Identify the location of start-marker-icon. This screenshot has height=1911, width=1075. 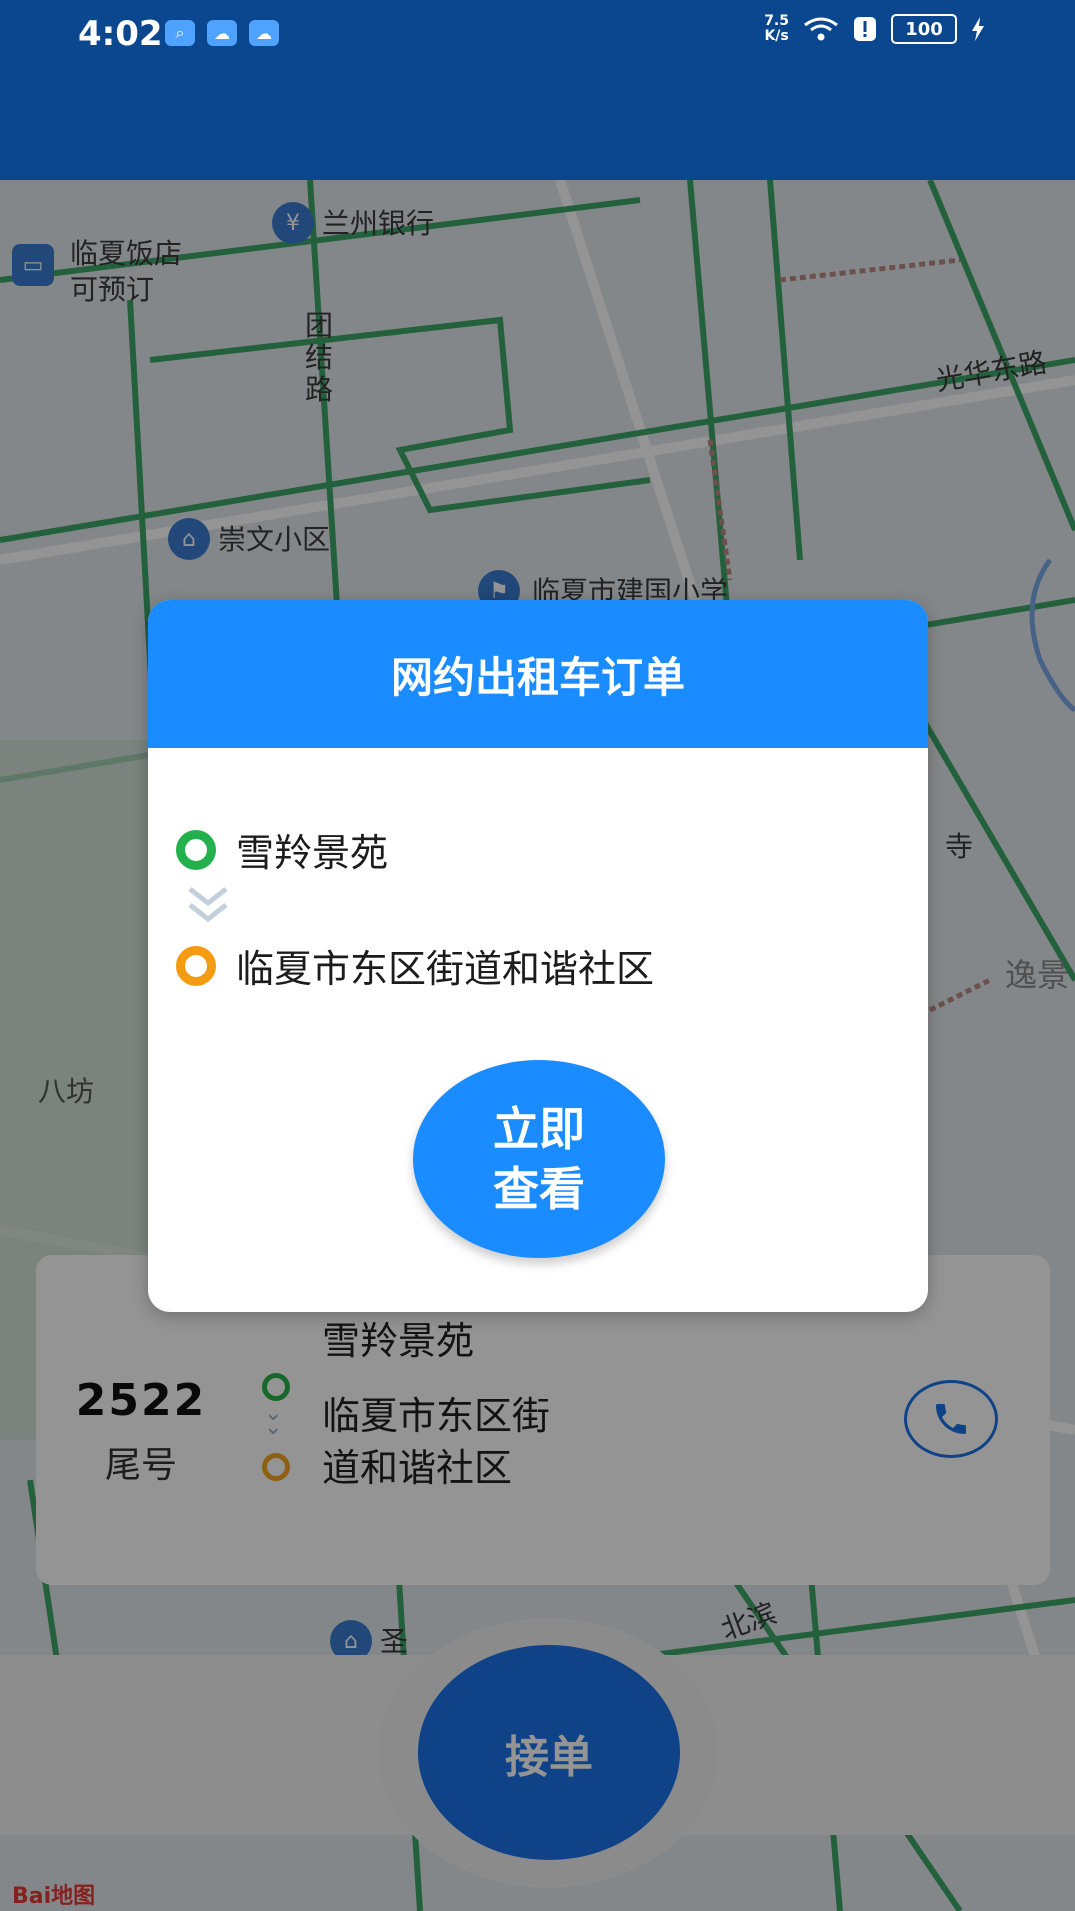
(196, 849).